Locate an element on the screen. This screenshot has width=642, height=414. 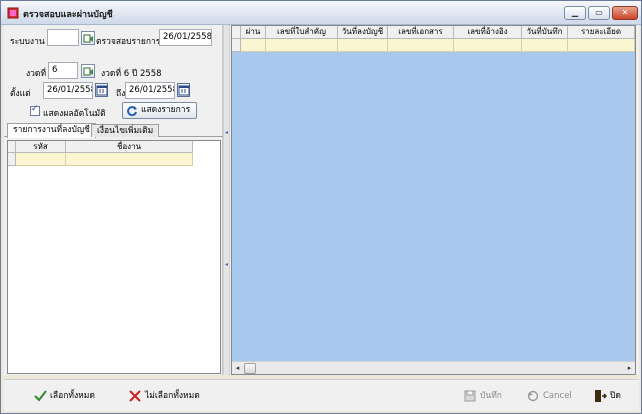
close-icon: ✕ is located at coordinates (625, 12).